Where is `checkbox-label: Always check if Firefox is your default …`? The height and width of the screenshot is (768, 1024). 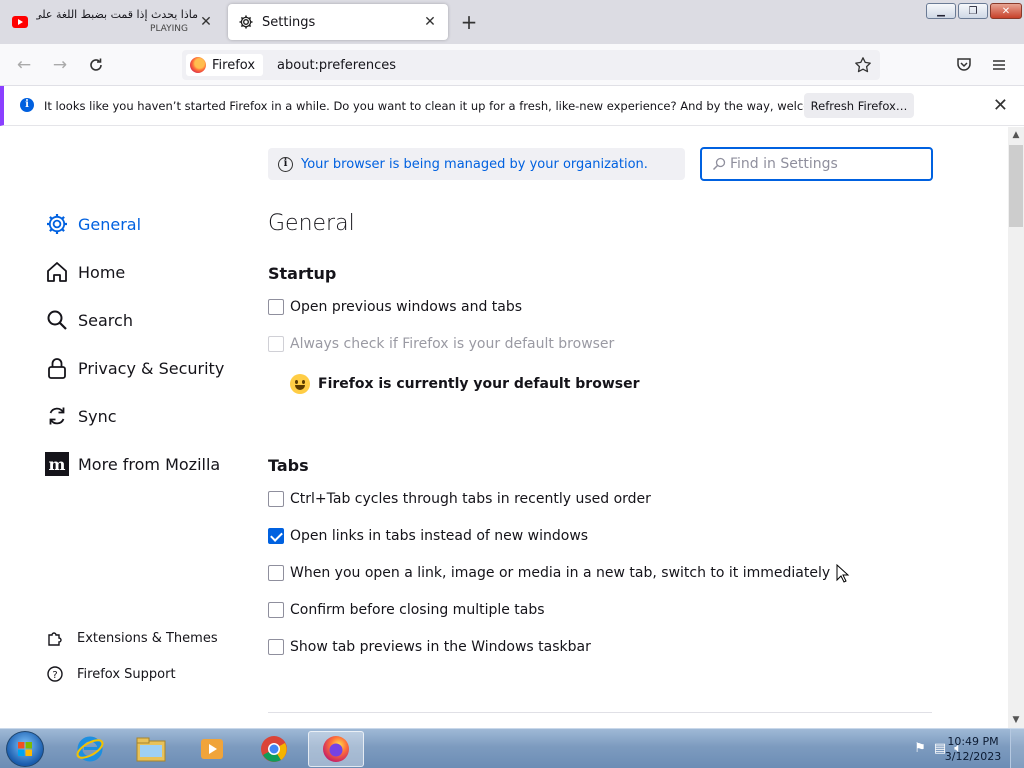 checkbox-label: Always check if Firefox is your default … is located at coordinates (452, 344).